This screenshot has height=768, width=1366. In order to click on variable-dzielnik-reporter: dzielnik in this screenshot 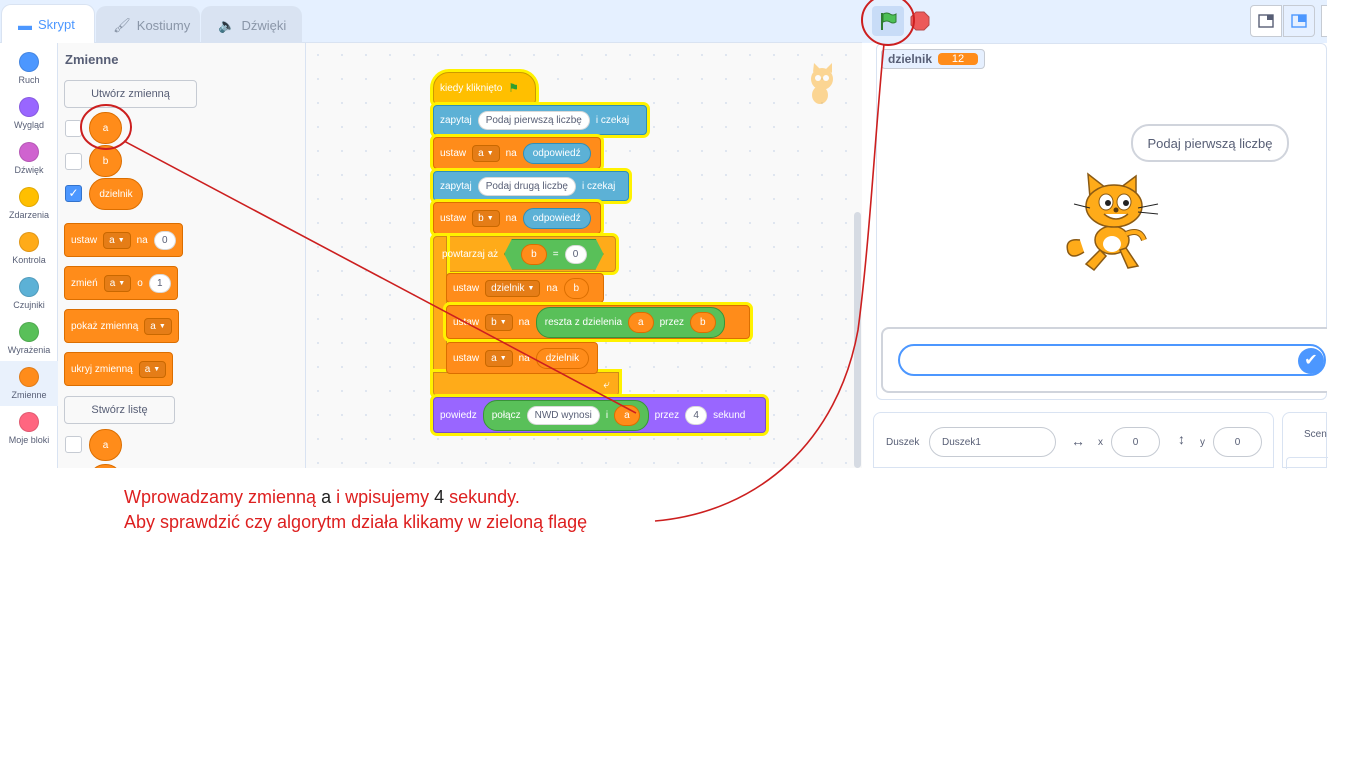, I will do `click(116, 194)`.